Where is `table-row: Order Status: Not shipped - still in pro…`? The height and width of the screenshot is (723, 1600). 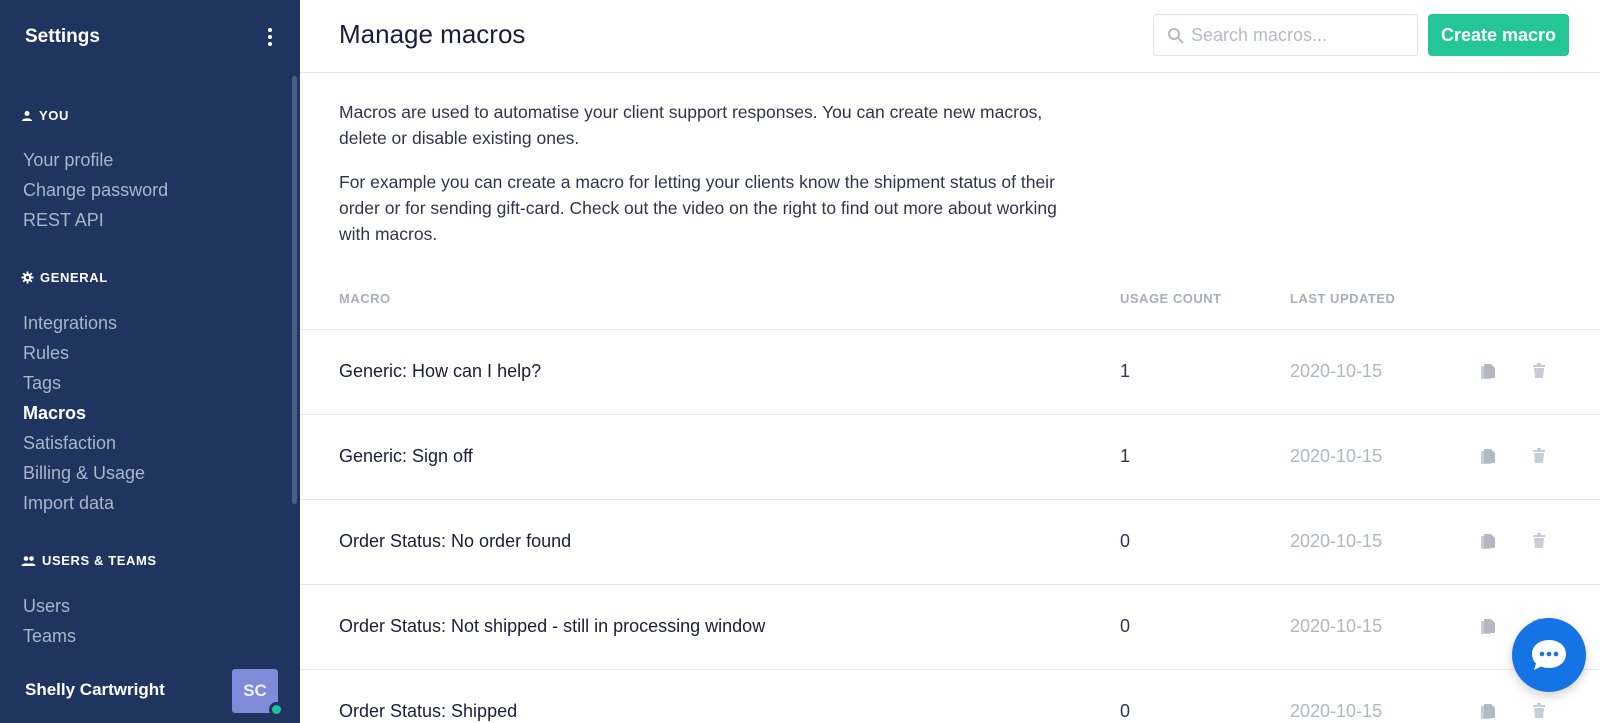 table-row: Order Status: Not shipped - still in pro… is located at coordinates (950, 626).